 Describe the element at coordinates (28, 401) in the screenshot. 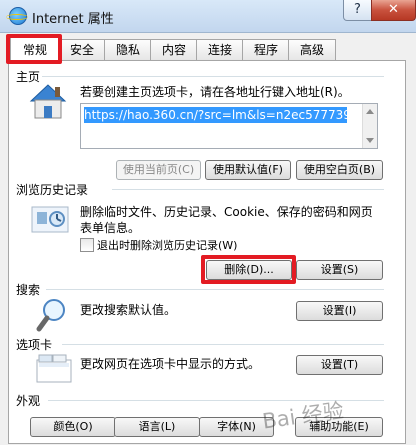

I see `appearance-label: 外观` at that location.